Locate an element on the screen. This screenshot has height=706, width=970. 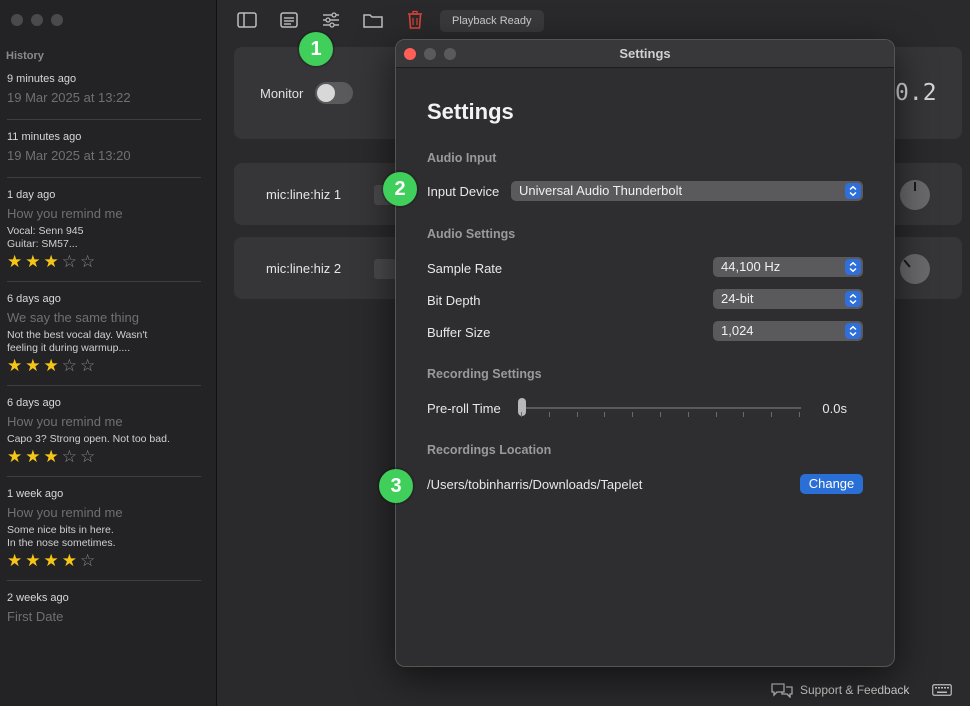
close-window-button is located at coordinates (17, 20).